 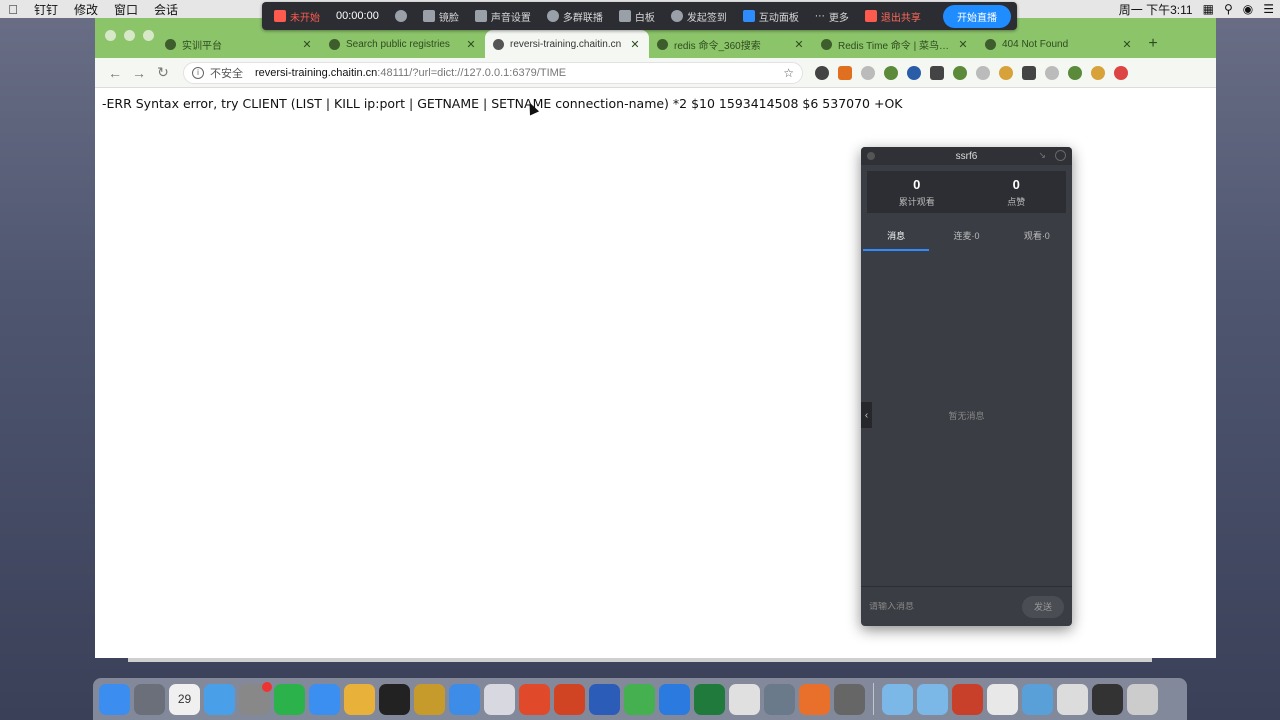 I want to click on menu-item-window: 窗口, so click(x=126, y=9).